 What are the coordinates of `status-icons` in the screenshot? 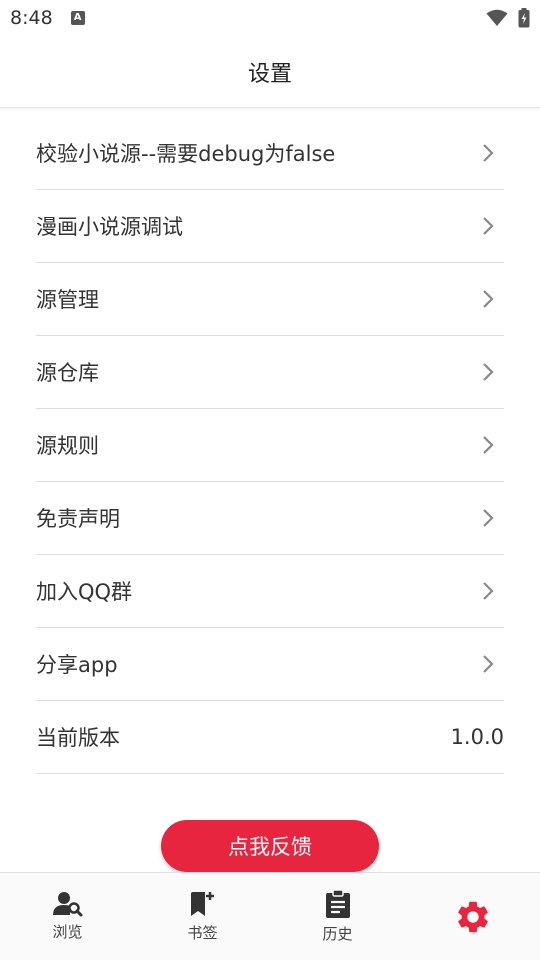 It's located at (508, 18).